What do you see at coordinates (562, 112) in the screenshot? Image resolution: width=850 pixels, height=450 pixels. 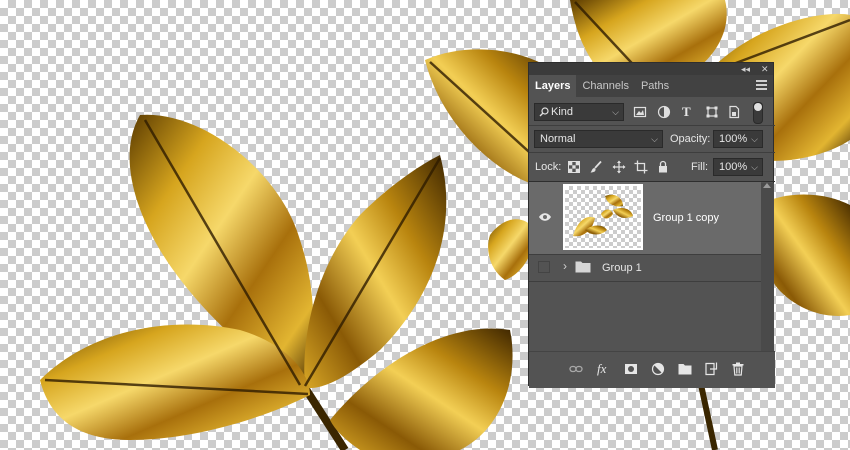 I see `filter-kind-value: Kind` at bounding box center [562, 112].